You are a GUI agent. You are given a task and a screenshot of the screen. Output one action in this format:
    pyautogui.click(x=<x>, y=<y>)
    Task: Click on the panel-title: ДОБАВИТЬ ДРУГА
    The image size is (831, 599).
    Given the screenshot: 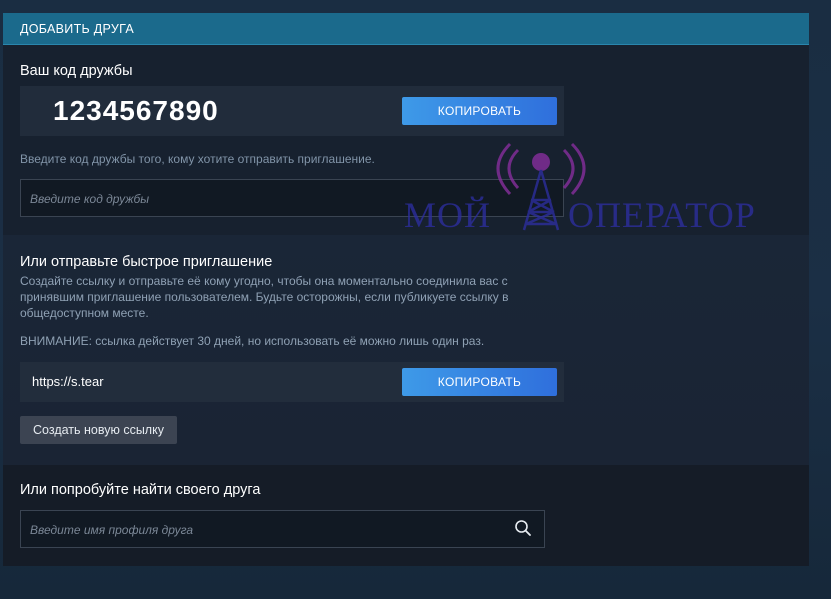 What is the action you would take?
    pyautogui.click(x=77, y=29)
    